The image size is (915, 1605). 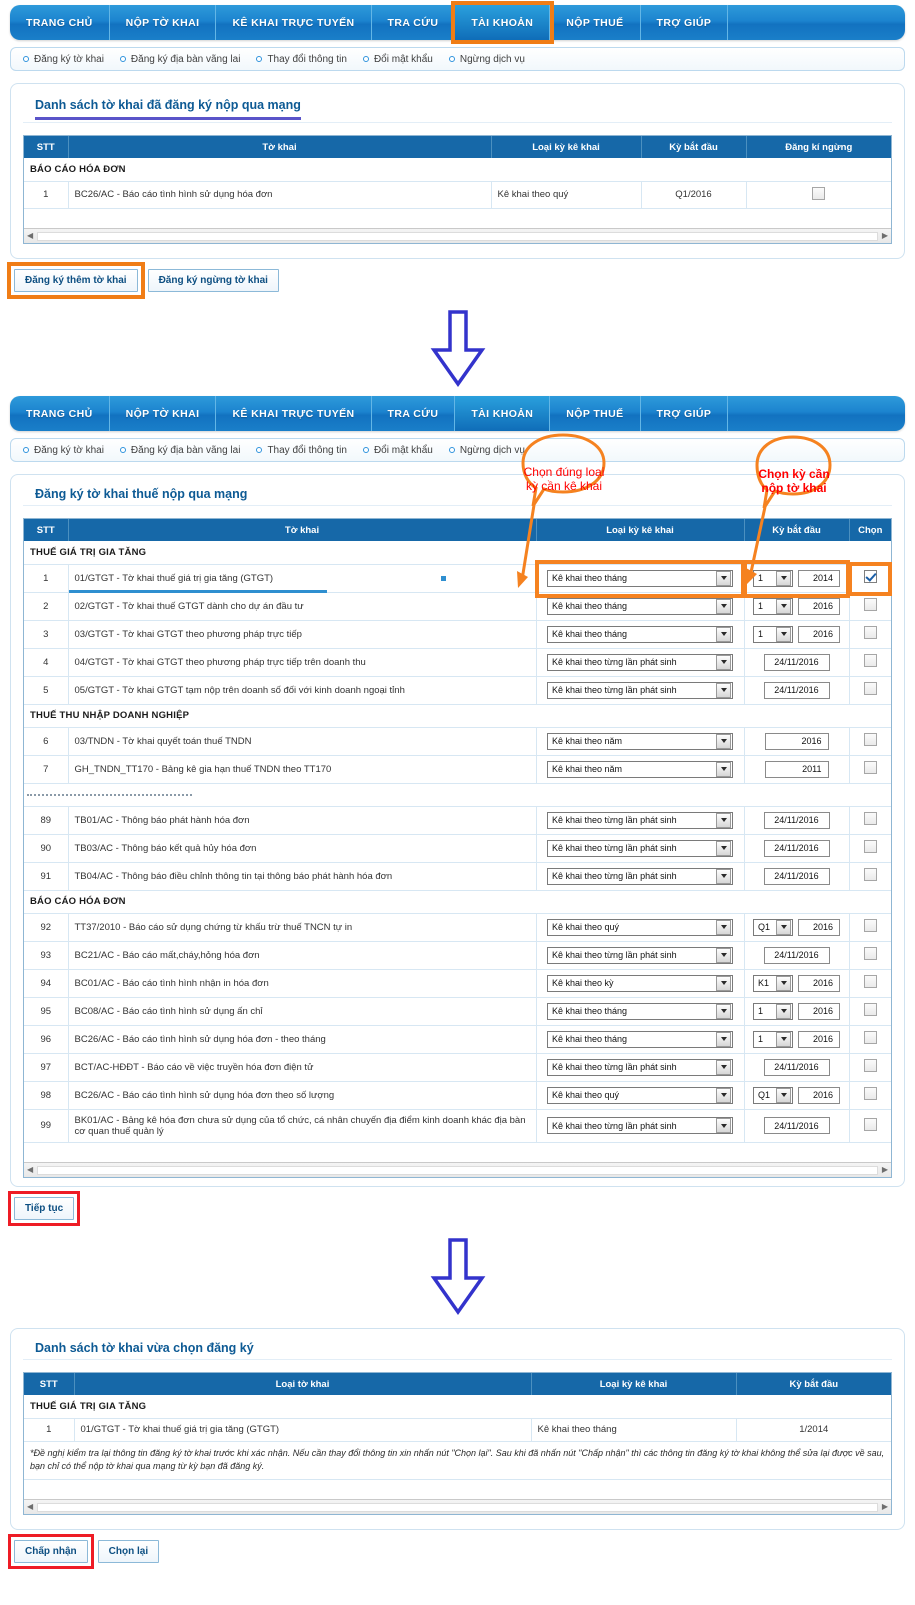 What do you see at coordinates (503, 22) in the screenshot?
I see `nav-tab-5: TÀI KHOẢN` at bounding box center [503, 22].